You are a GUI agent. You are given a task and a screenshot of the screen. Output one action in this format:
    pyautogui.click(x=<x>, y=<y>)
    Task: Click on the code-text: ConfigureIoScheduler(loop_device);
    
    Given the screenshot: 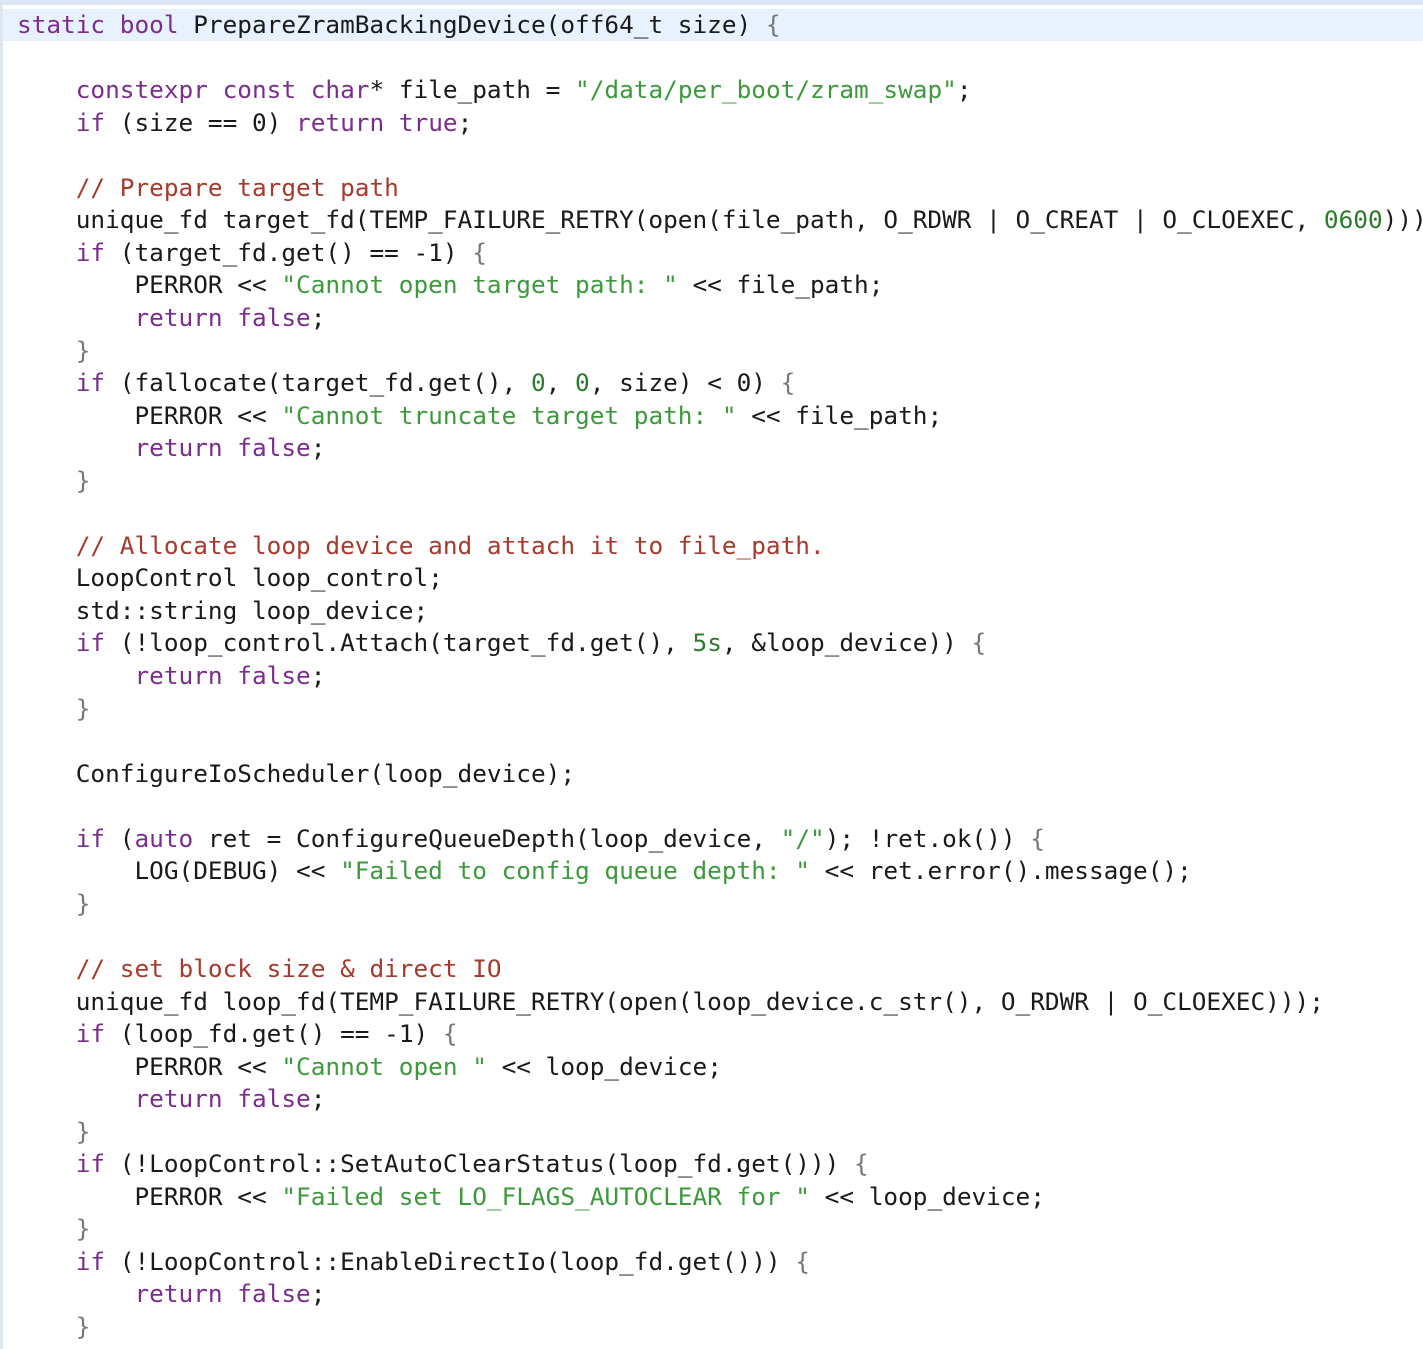 What is the action you would take?
    pyautogui.click(x=296, y=773)
    